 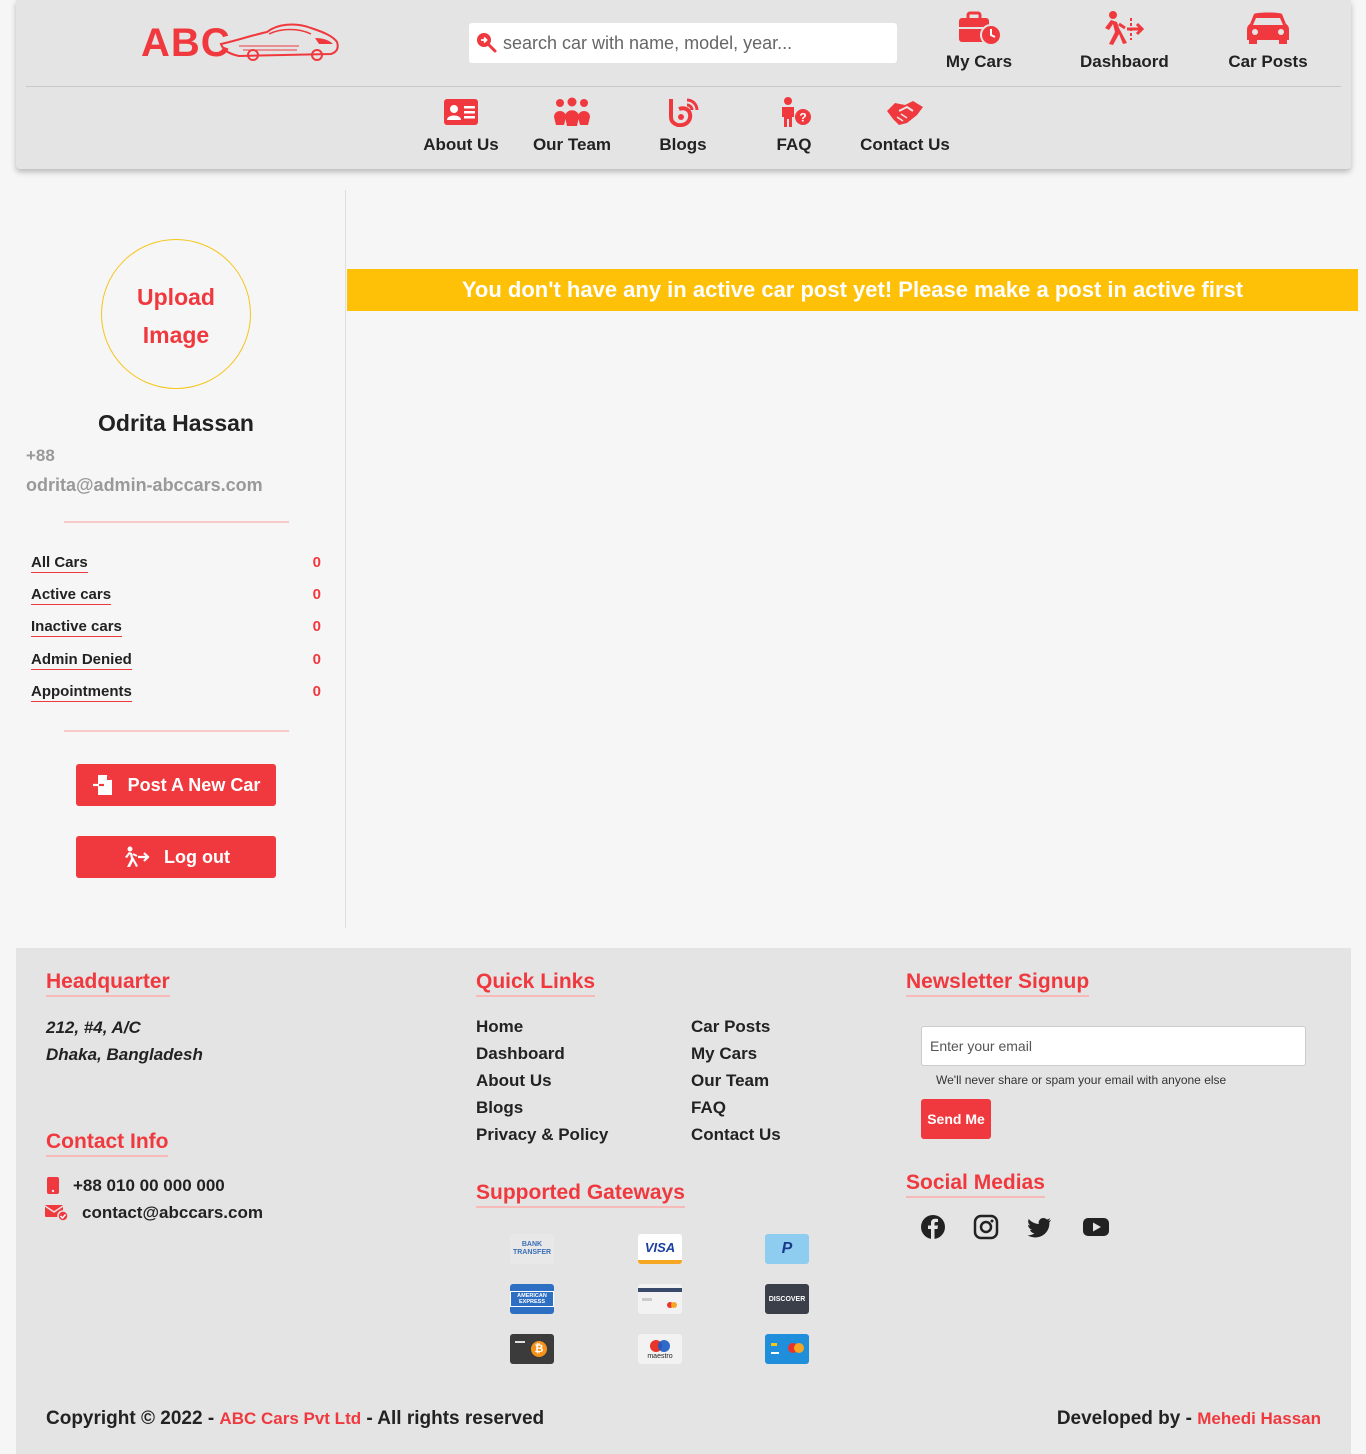 I want to click on stat-inactive-cars-count: 0, so click(x=316, y=626).